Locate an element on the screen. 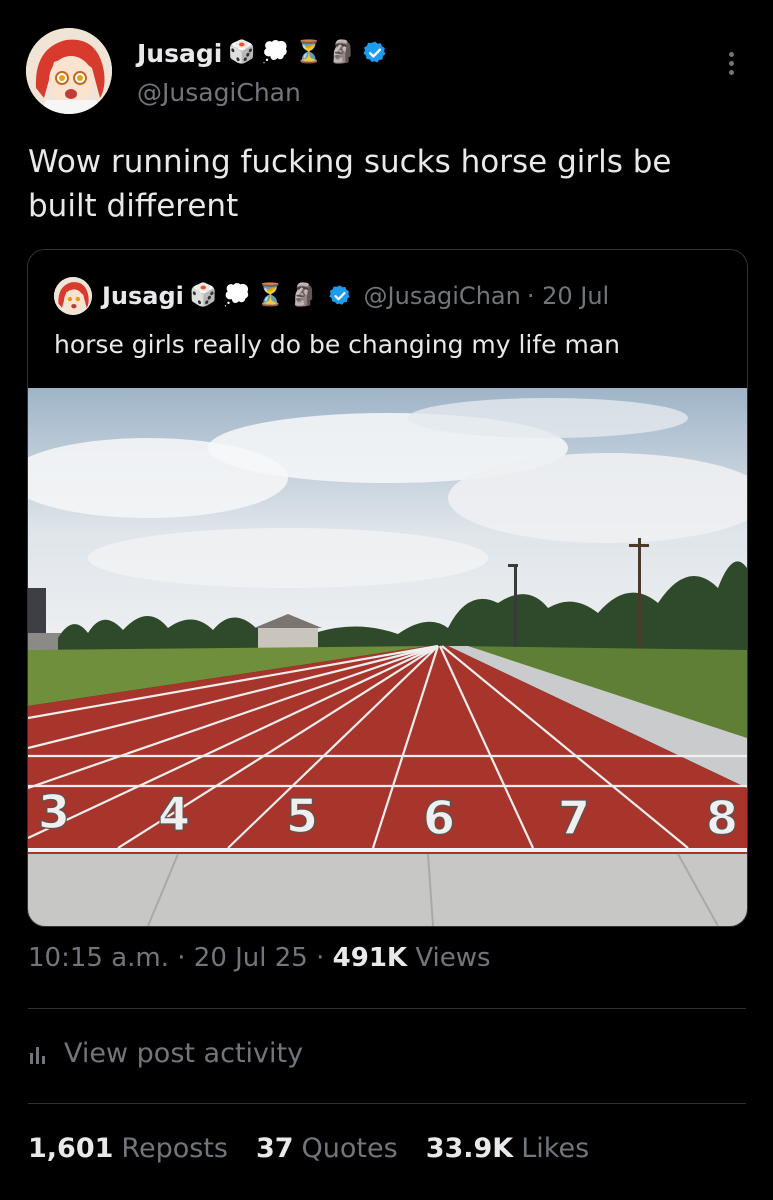  quoted-author-handle: @JusagiChan is located at coordinates (442, 296).